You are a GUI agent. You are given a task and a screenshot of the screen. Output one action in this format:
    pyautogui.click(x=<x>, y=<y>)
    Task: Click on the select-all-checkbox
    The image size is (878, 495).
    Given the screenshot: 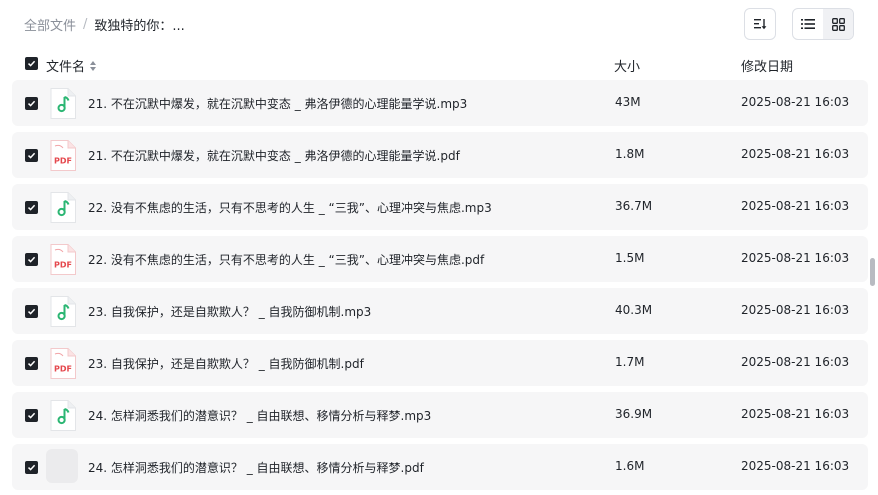 What is the action you would take?
    pyautogui.click(x=31, y=63)
    